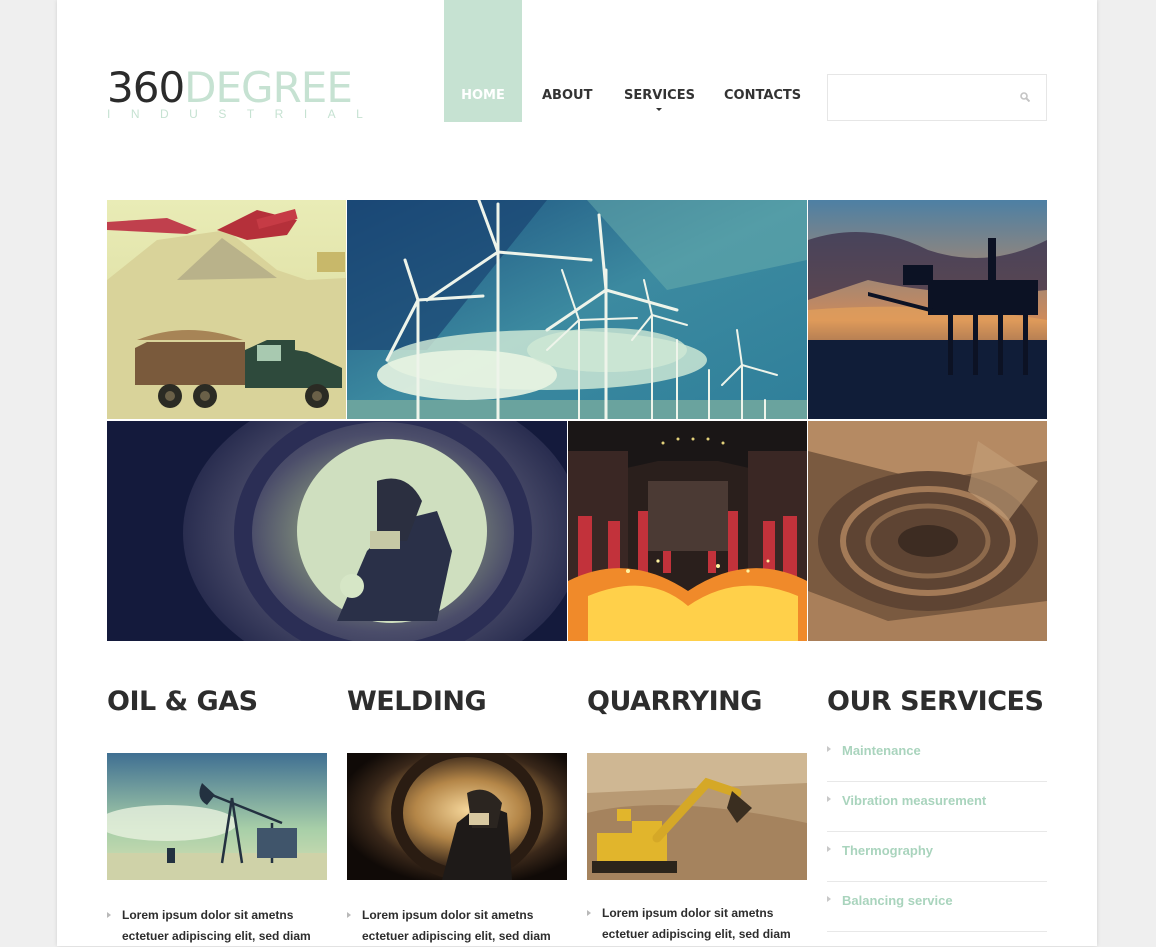  I want to click on column-title-welding: WELDING, so click(417, 701).